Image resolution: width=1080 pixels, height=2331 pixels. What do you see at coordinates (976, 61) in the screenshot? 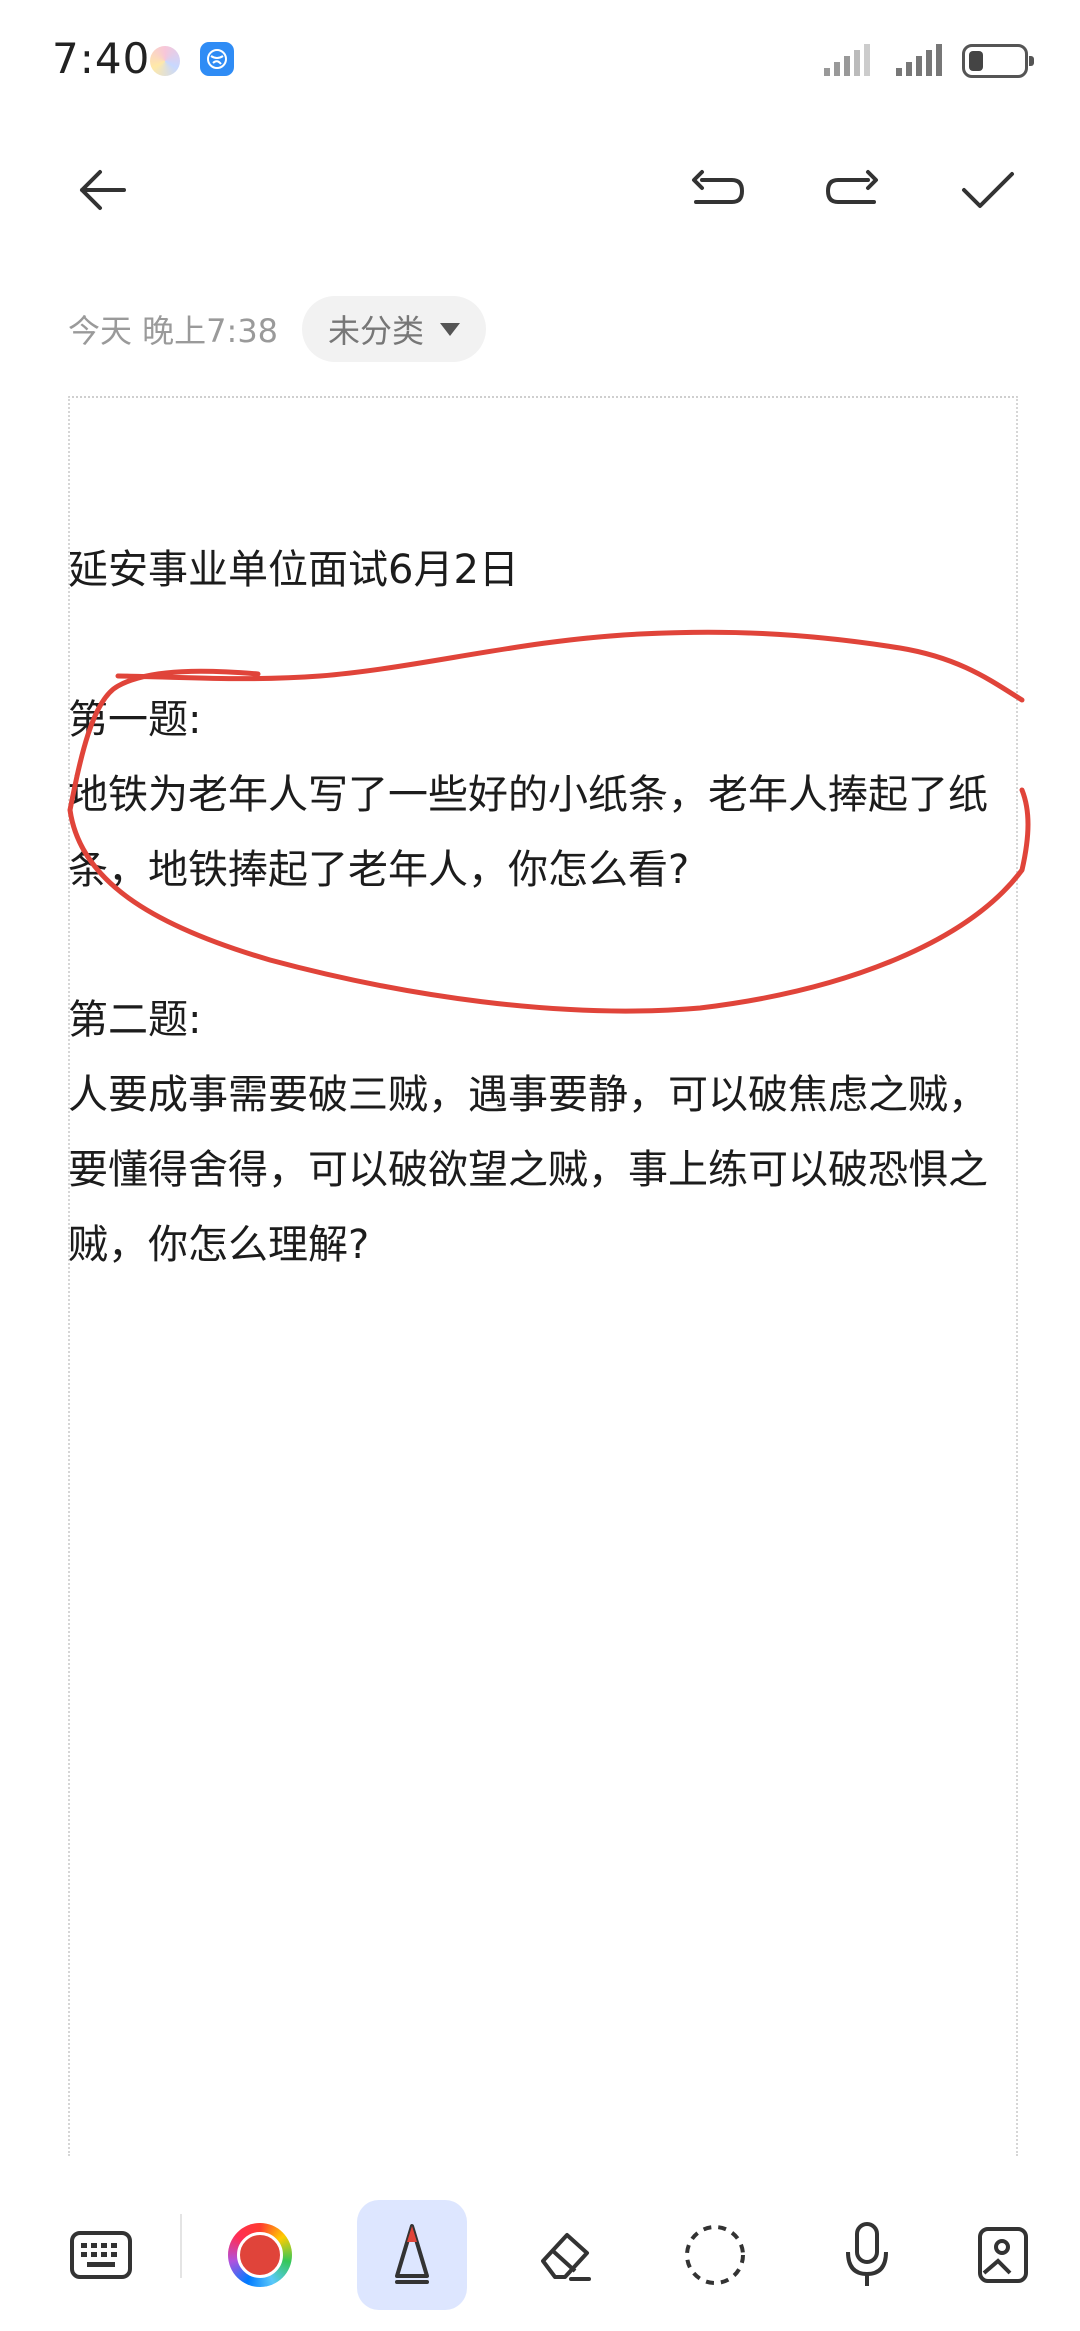
I see `battery-level` at bounding box center [976, 61].